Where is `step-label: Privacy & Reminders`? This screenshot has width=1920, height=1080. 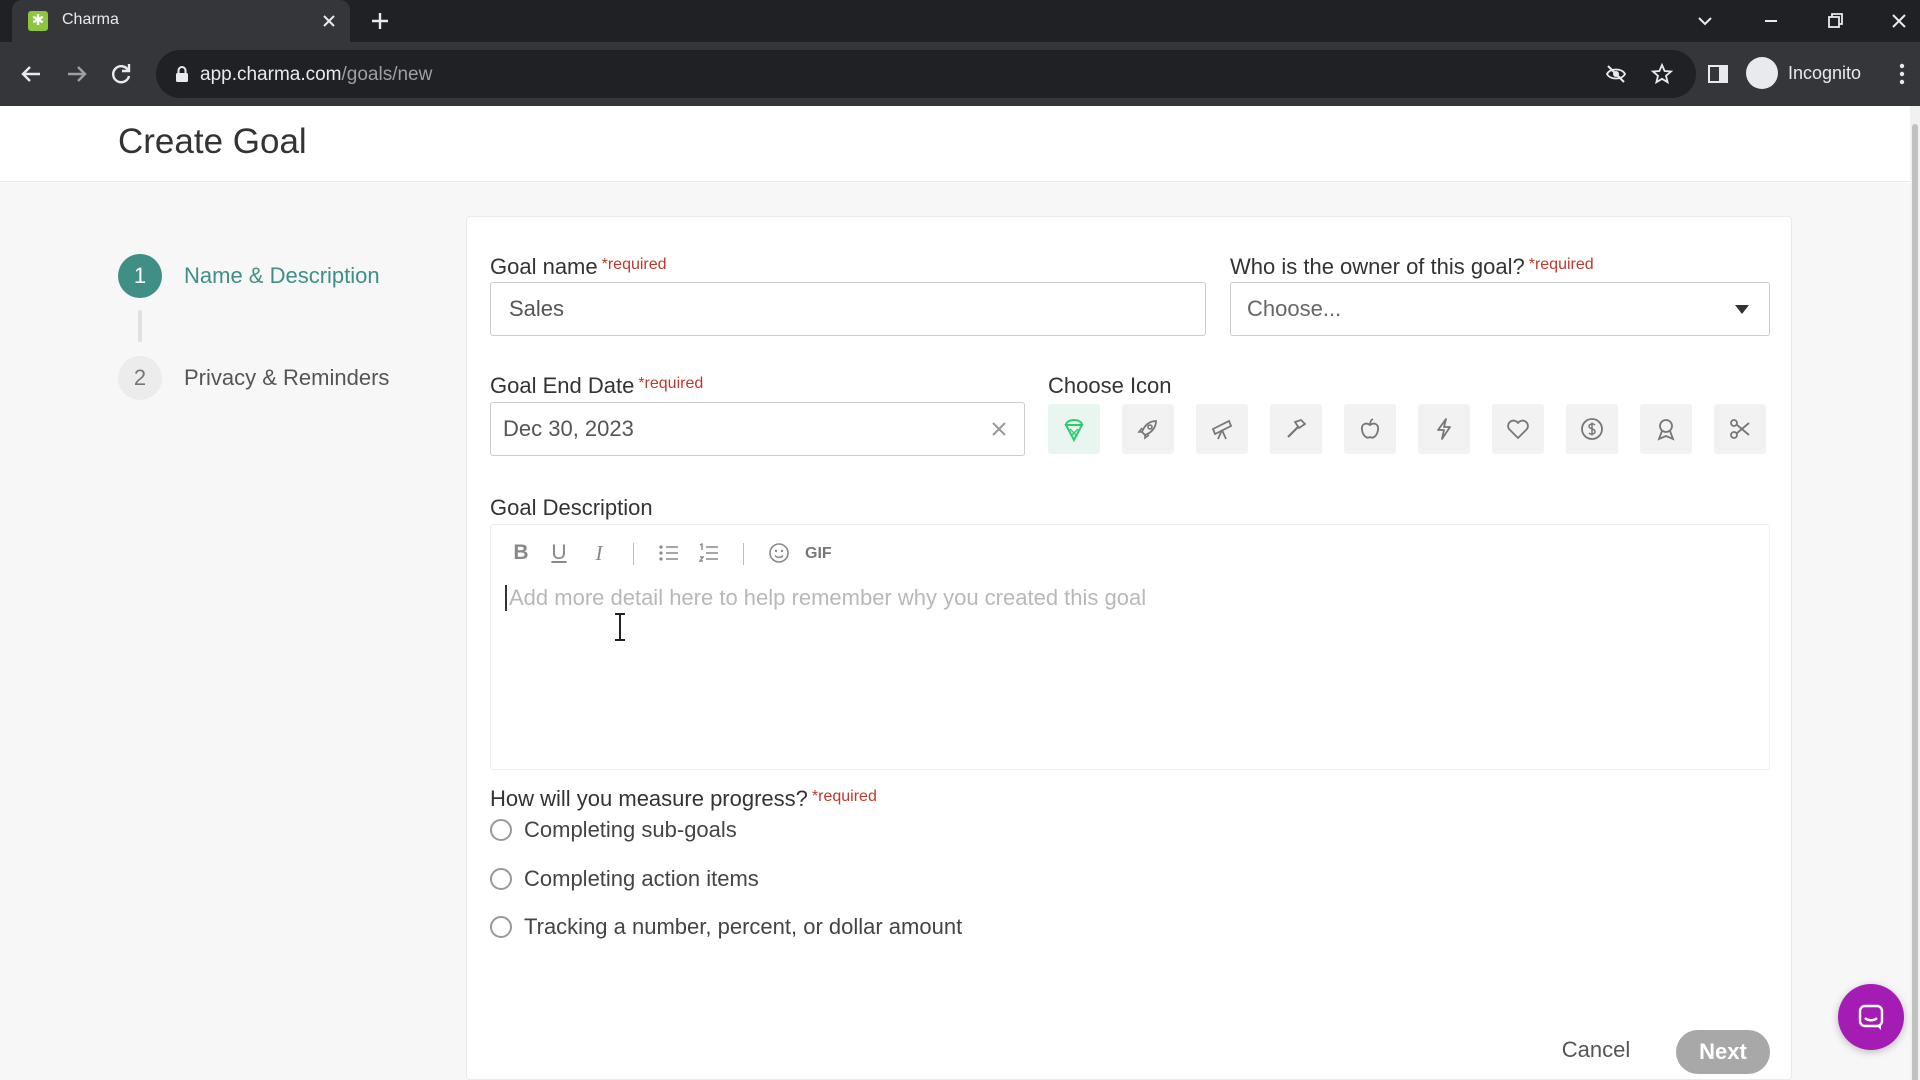 step-label: Privacy & Reminders is located at coordinates (287, 377).